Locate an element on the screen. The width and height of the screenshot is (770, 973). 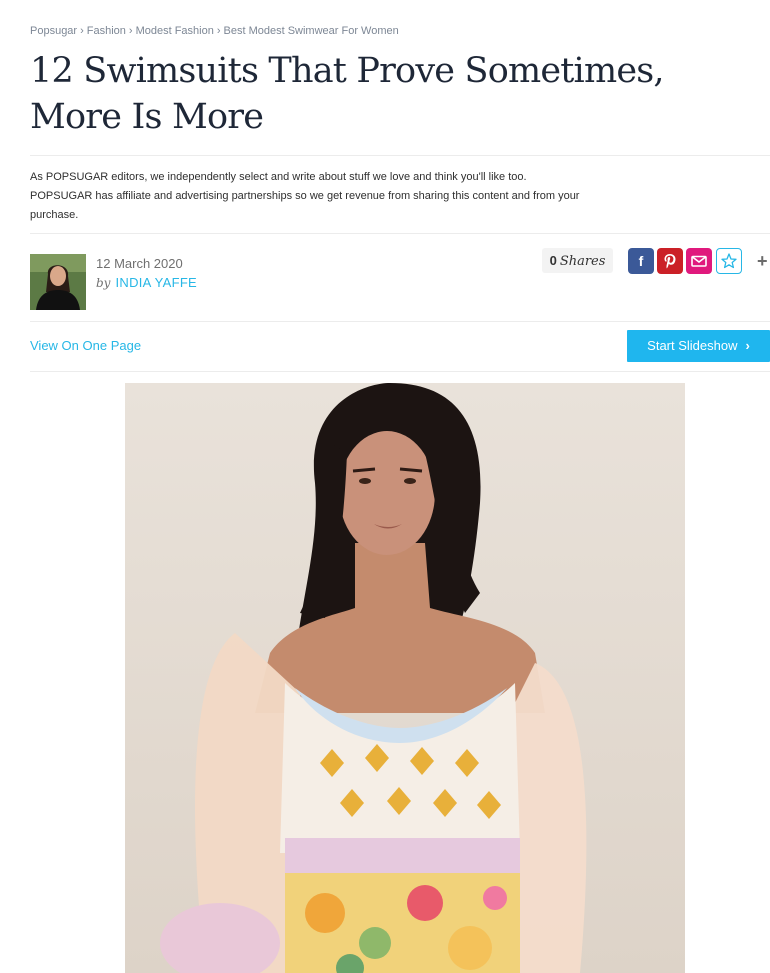
facebook-share-button: f is located at coordinates (641, 261).